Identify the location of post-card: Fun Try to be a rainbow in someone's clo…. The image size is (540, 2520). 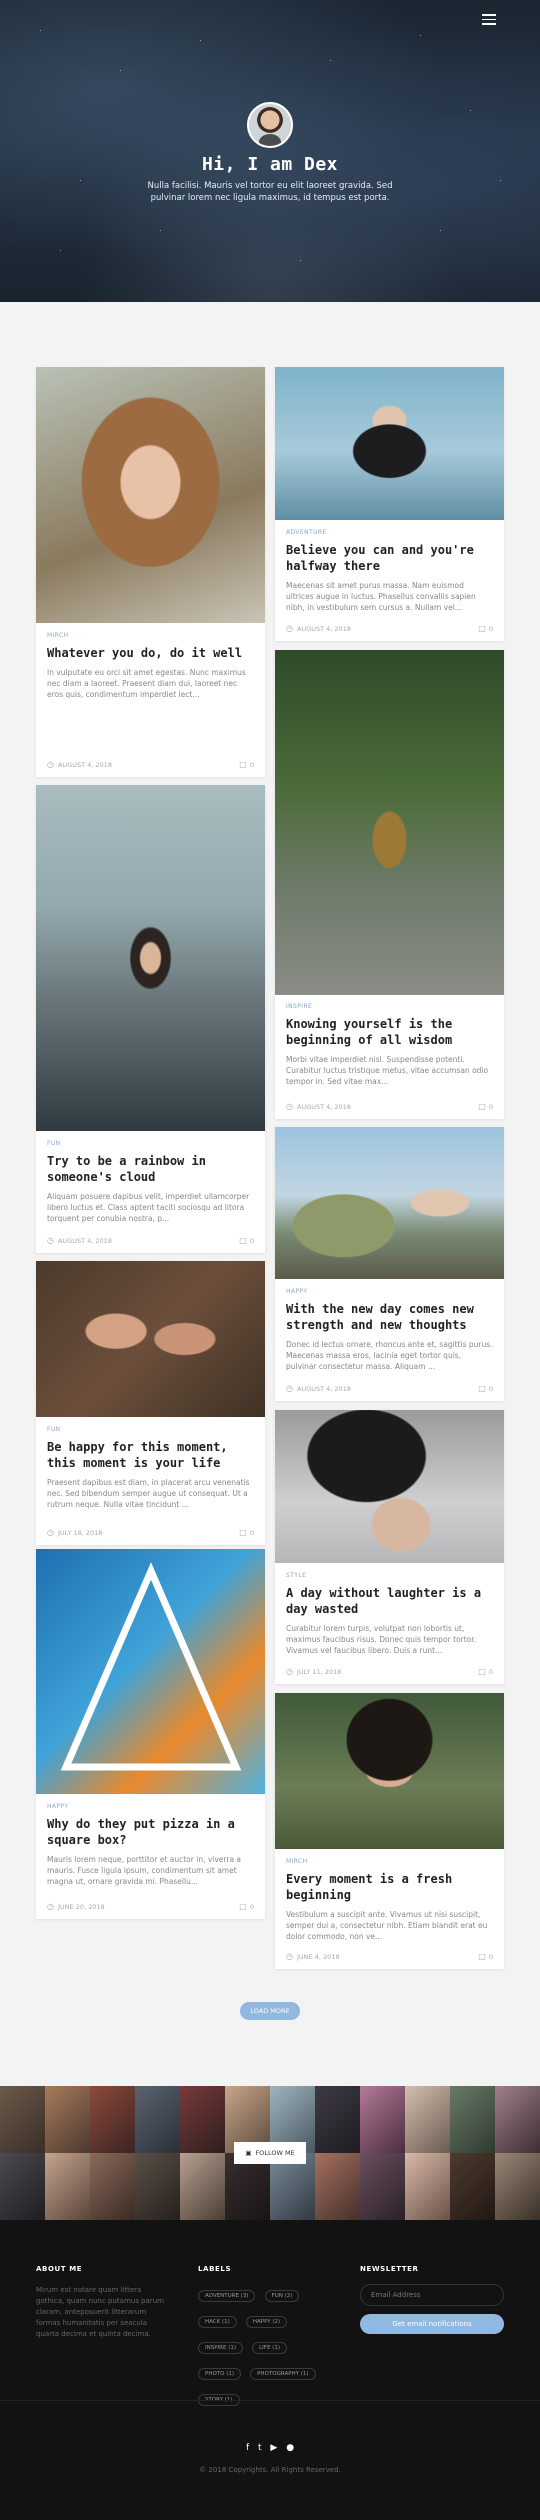
(150, 1019).